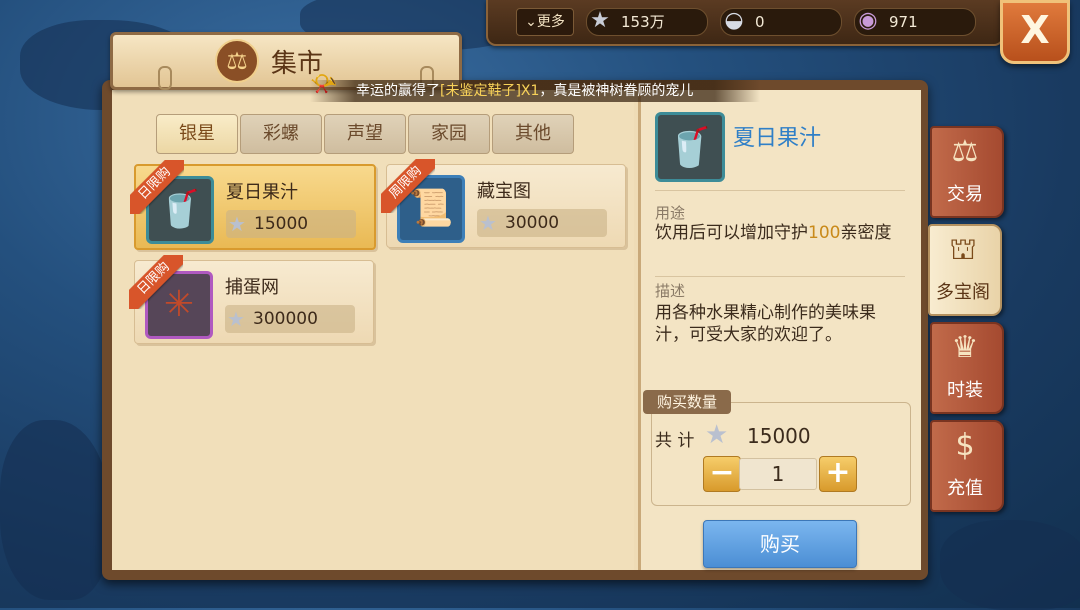 The height and width of the screenshot is (610, 1080). What do you see at coordinates (253, 205) in the screenshot?
I see `item-card-summer-juice: 🥤 日限购 夏日果汁 ★ 15000` at bounding box center [253, 205].